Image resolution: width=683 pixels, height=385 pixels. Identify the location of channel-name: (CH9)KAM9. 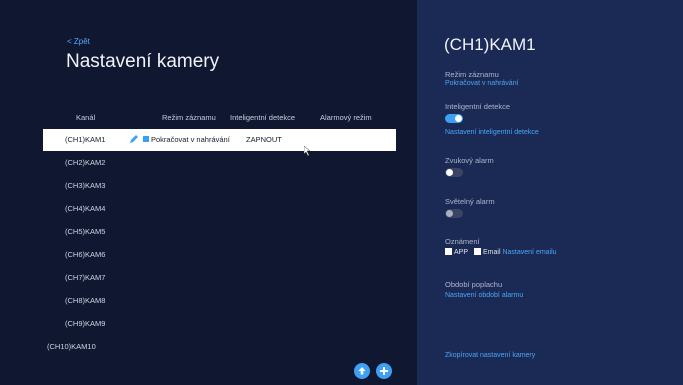
(85, 323).